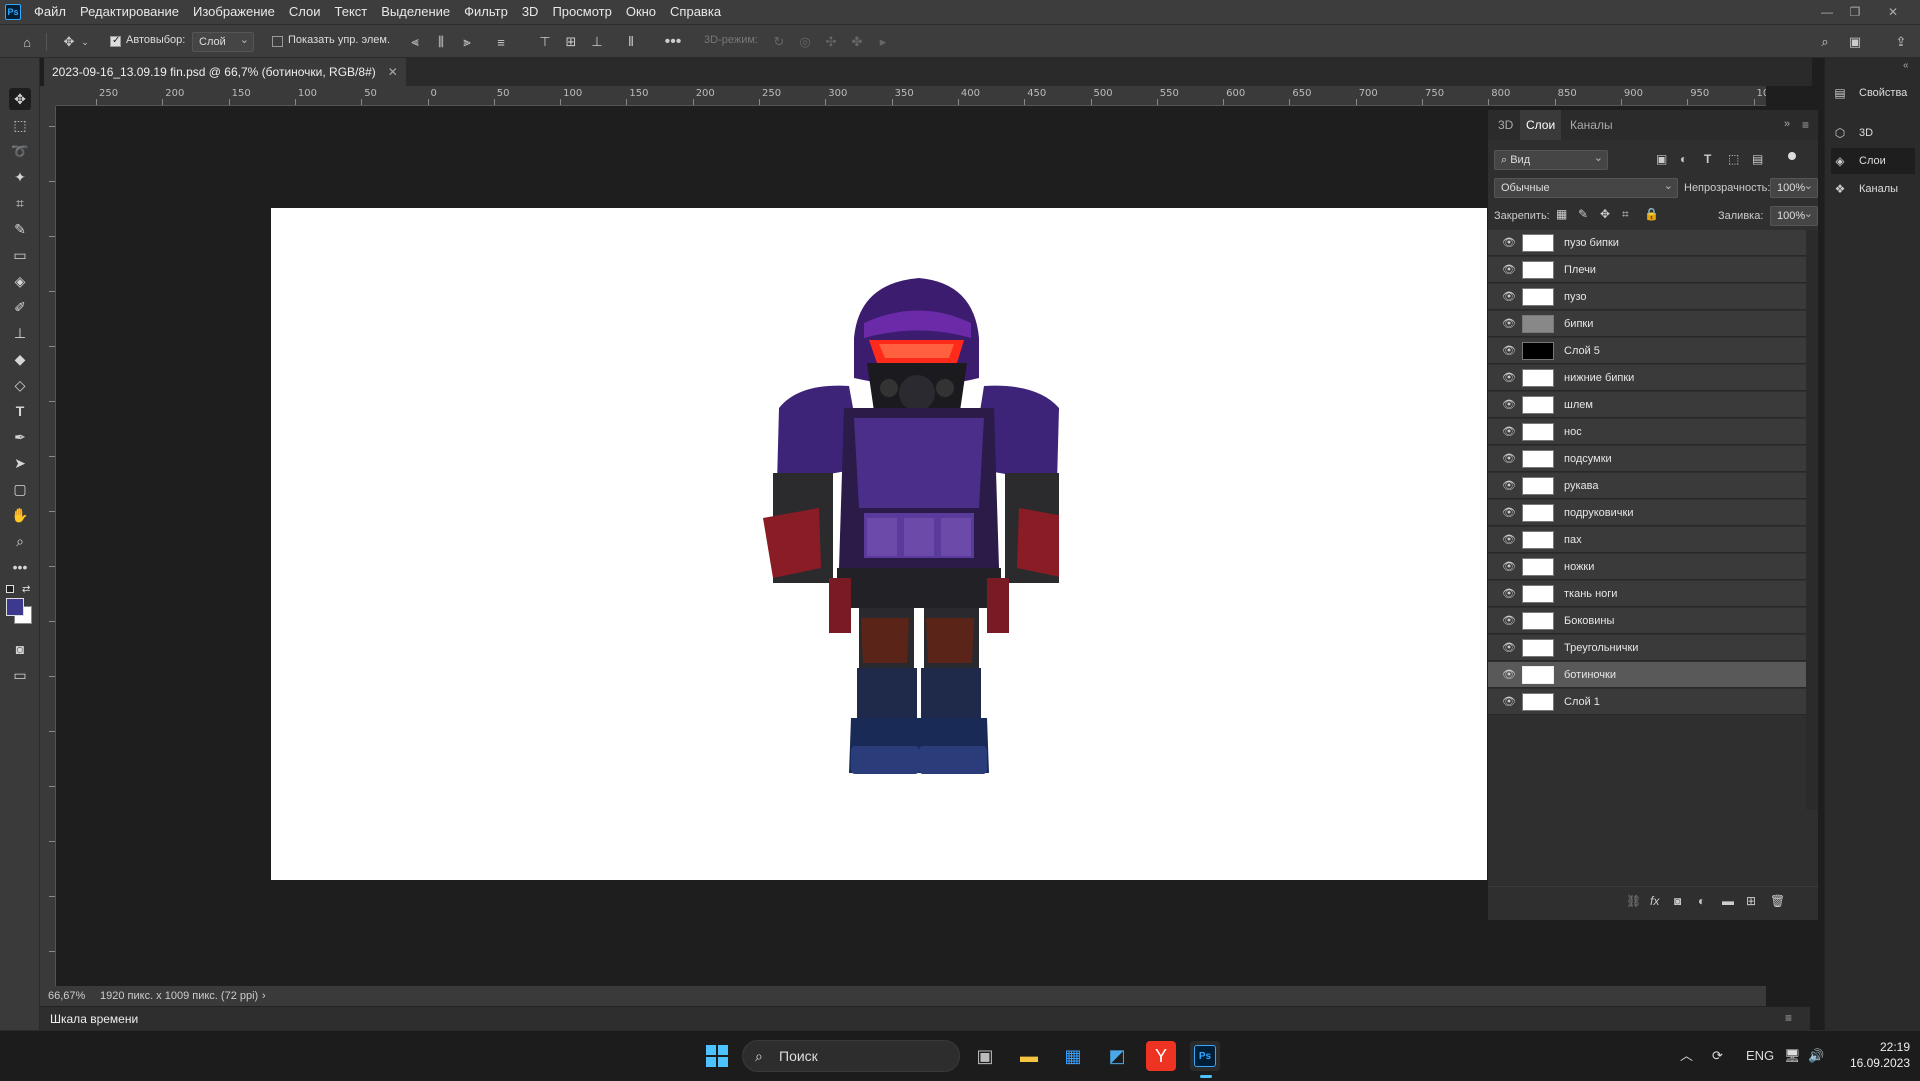  I want to click on menu-item-2: Изображение, so click(234, 12).